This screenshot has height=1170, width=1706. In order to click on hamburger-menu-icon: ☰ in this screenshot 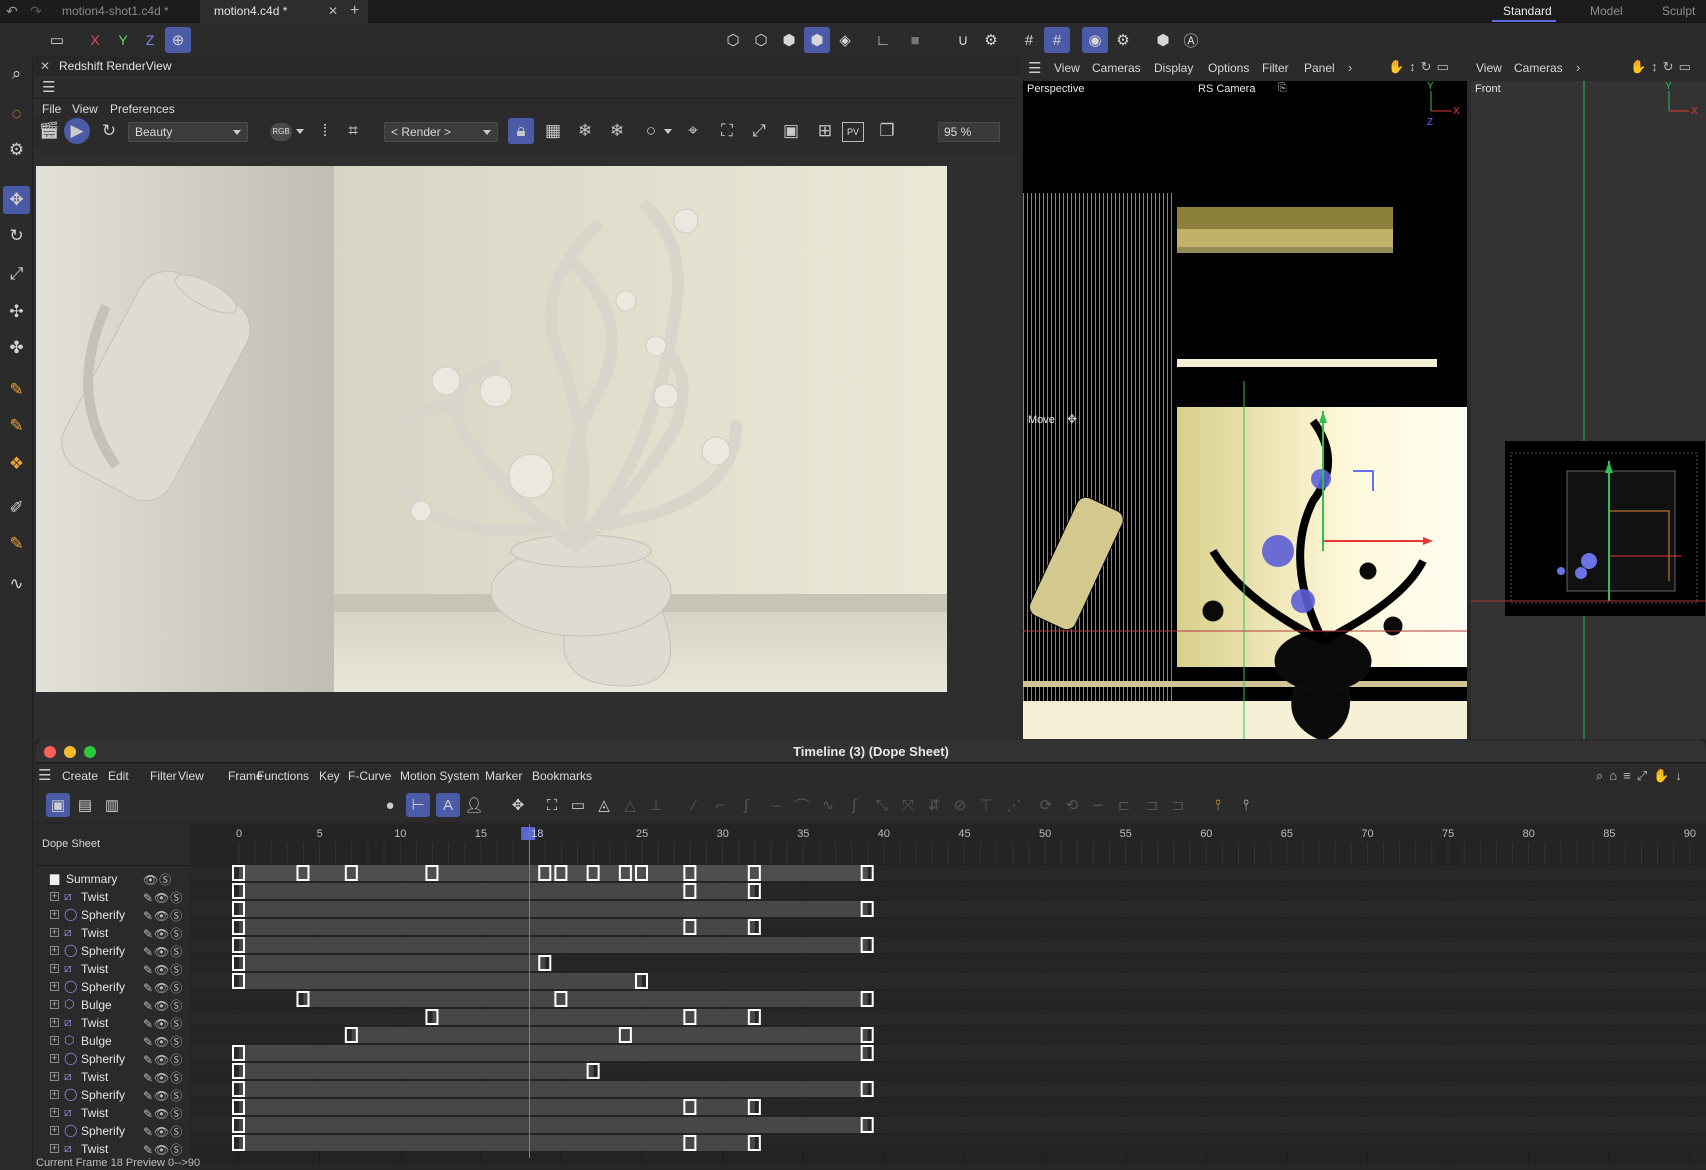, I will do `click(1034, 68)`.